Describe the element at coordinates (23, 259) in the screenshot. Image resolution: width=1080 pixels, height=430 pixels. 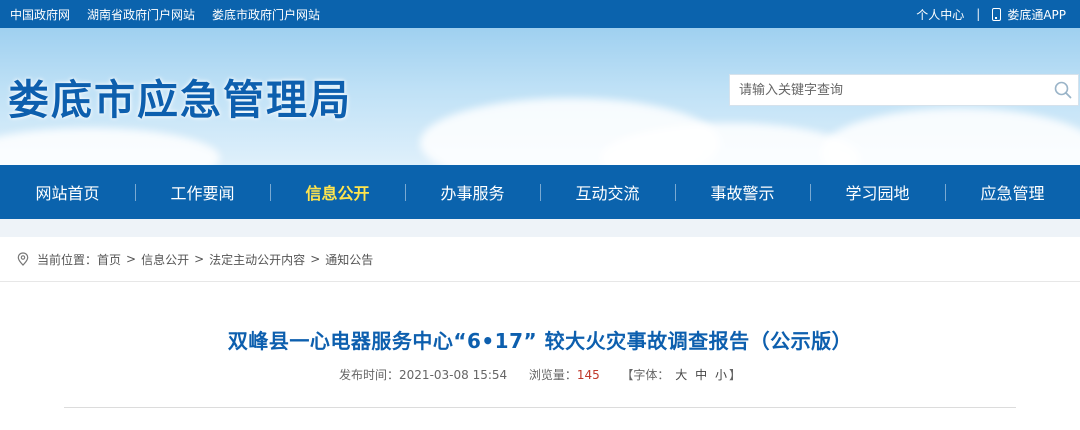
I see `location-pin-icon` at that location.